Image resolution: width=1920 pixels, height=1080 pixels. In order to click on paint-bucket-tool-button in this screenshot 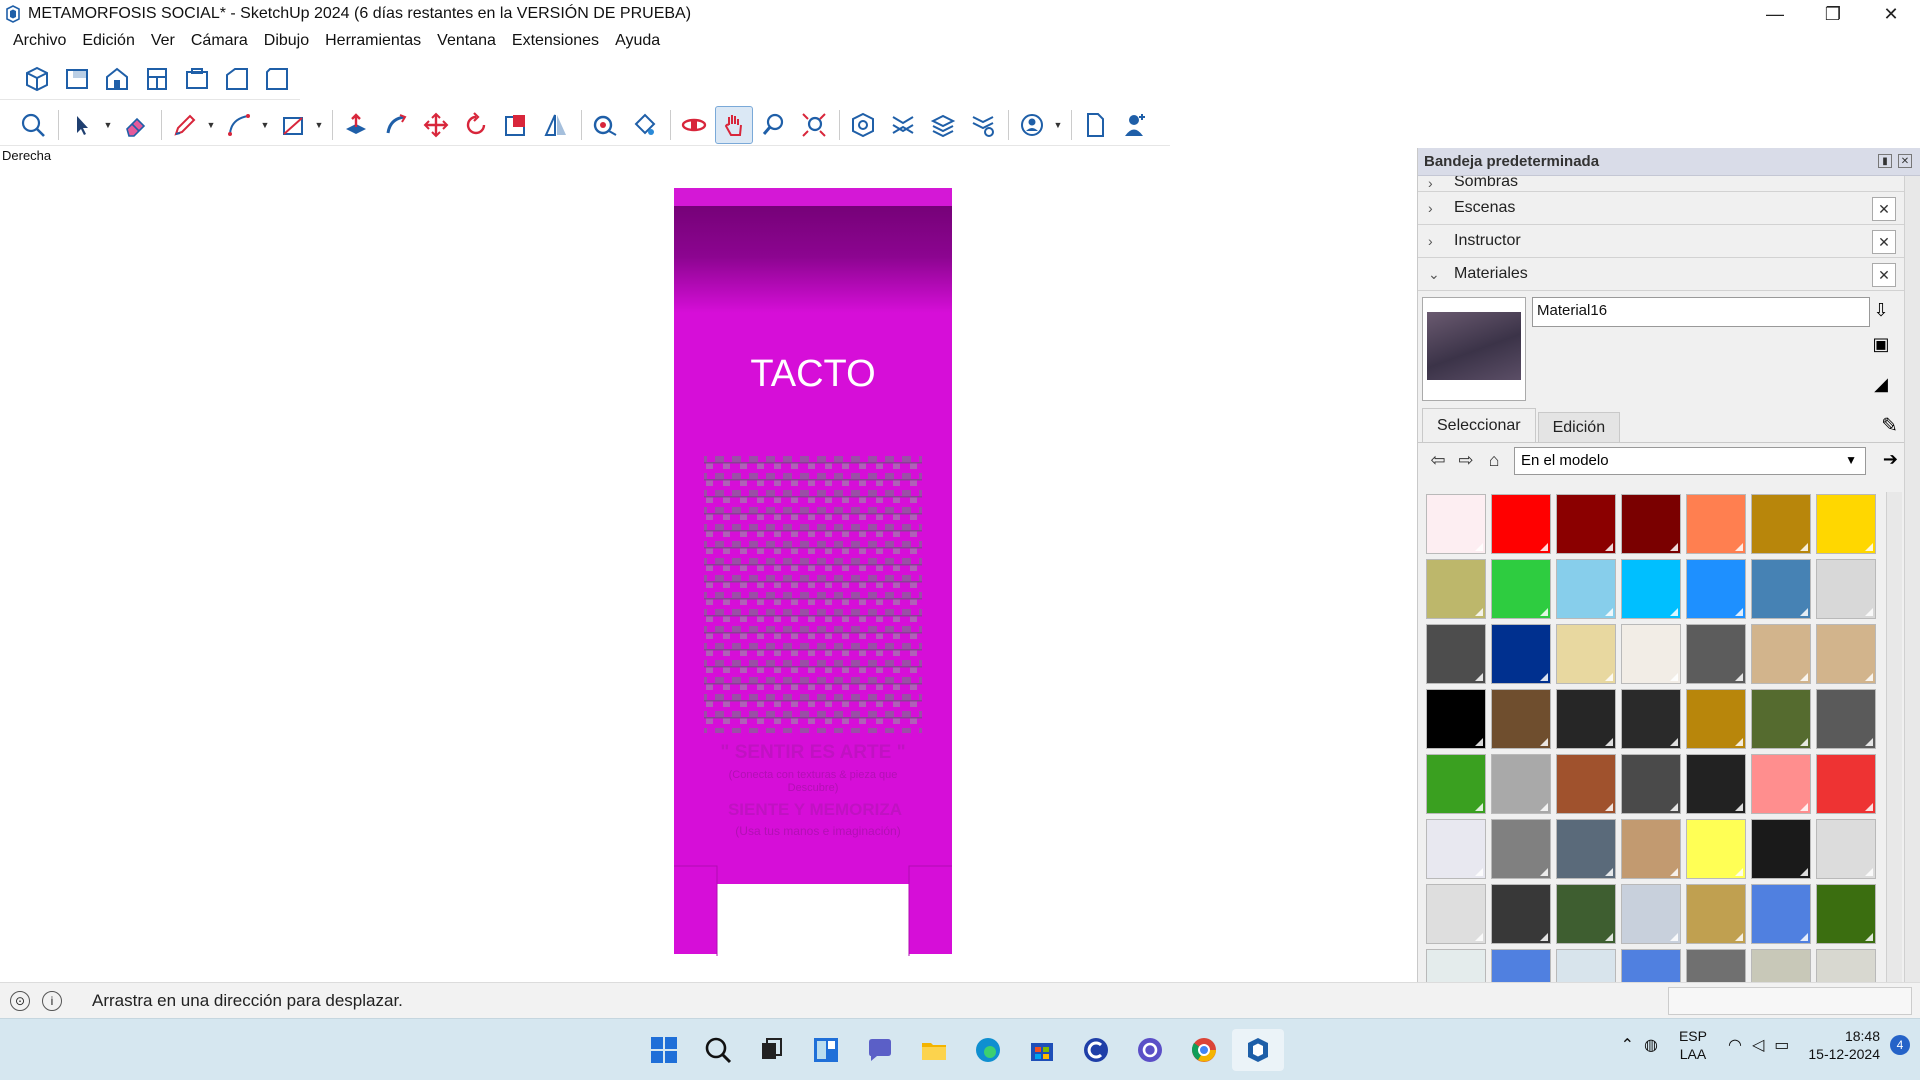, I will do `click(645, 125)`.